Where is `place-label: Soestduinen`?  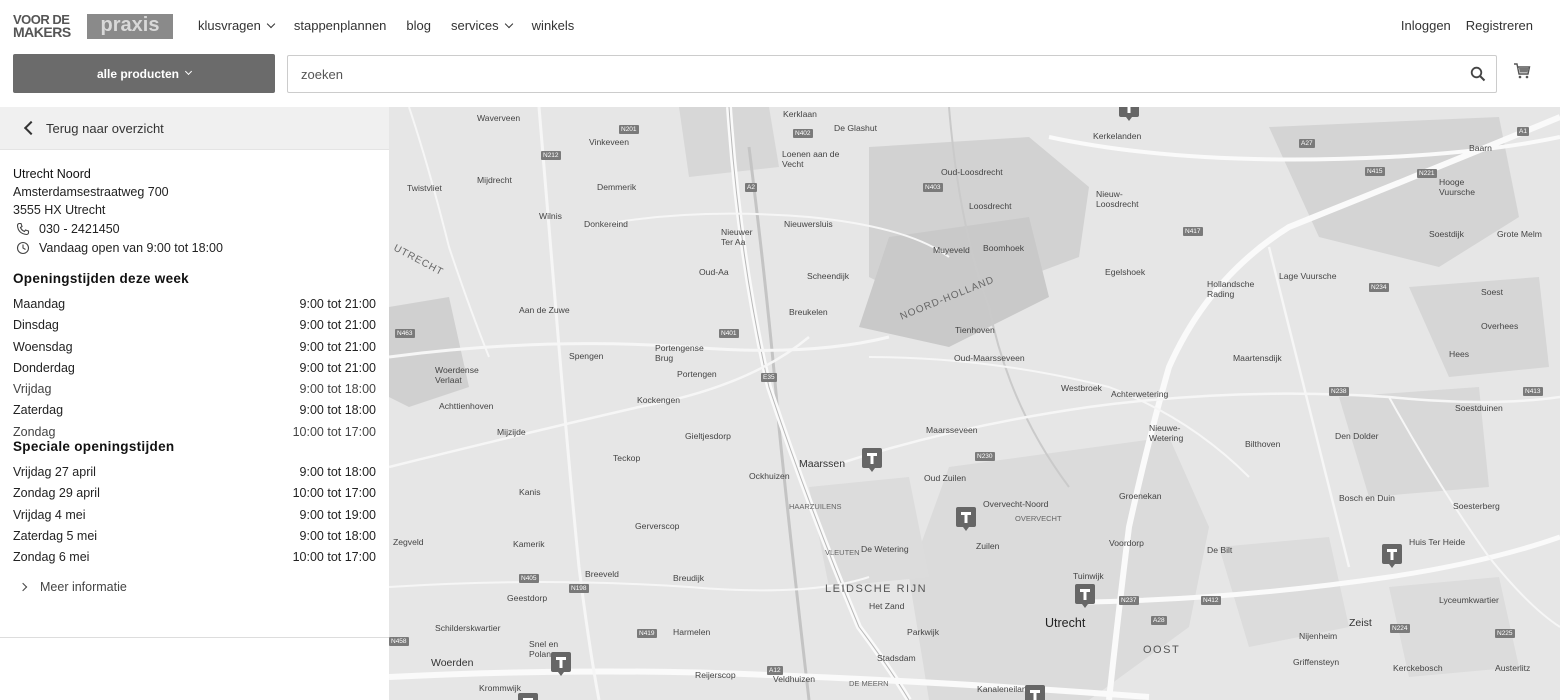 place-label: Soestduinen is located at coordinates (1479, 408).